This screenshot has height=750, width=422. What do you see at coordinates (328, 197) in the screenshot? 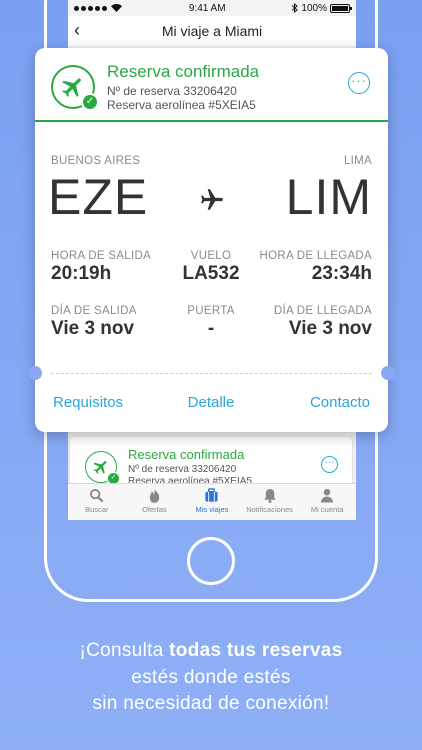
I see `destination-code: LIM` at bounding box center [328, 197].